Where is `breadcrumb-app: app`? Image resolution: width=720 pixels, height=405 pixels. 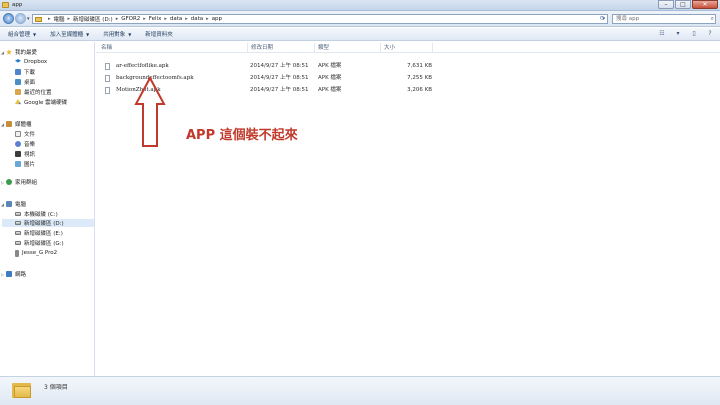
breadcrumb-app: app is located at coordinates (217, 19).